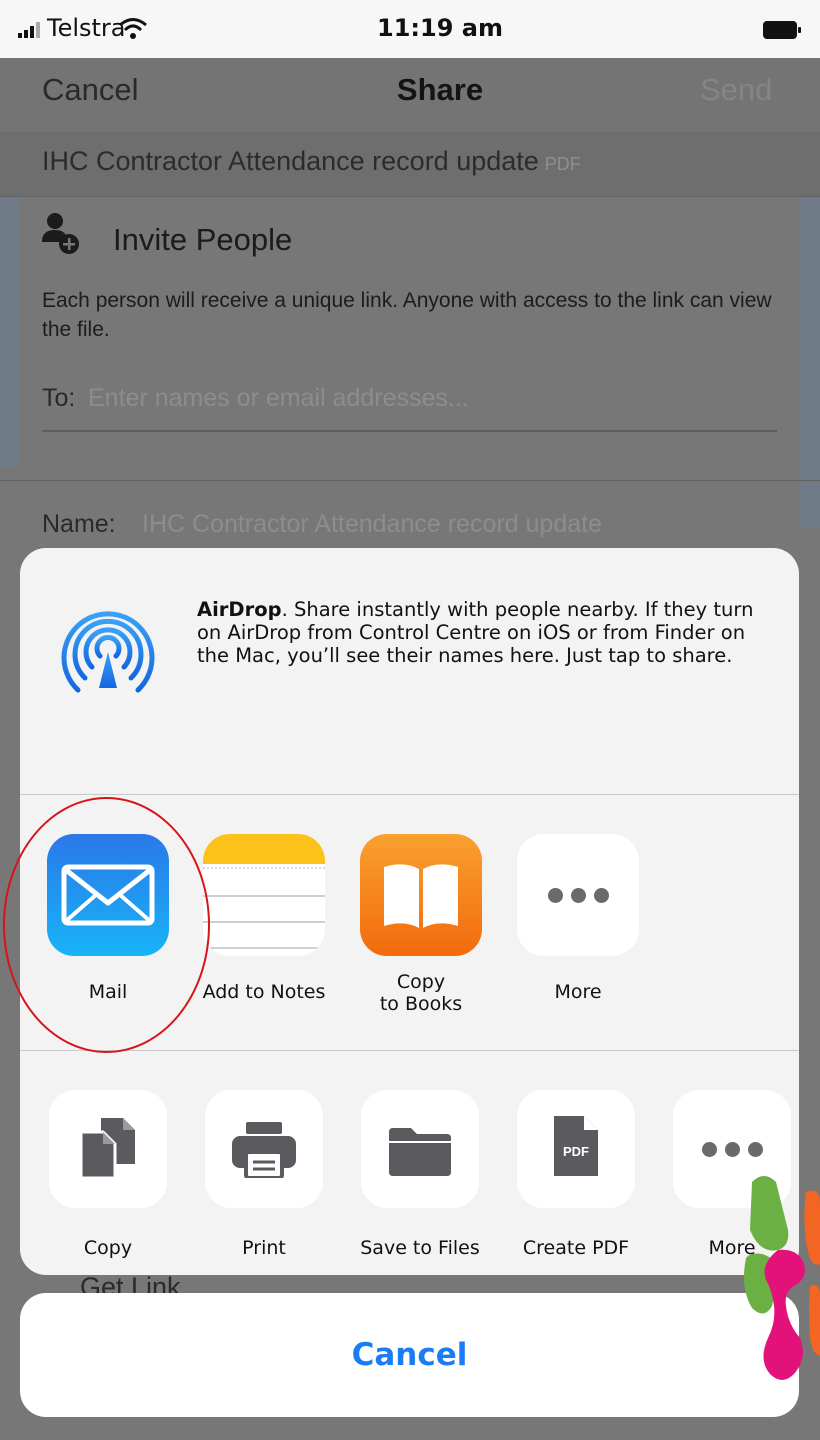 The image size is (820, 1440). What do you see at coordinates (409, 431) in the screenshot?
I see `recipient-input-underline` at bounding box center [409, 431].